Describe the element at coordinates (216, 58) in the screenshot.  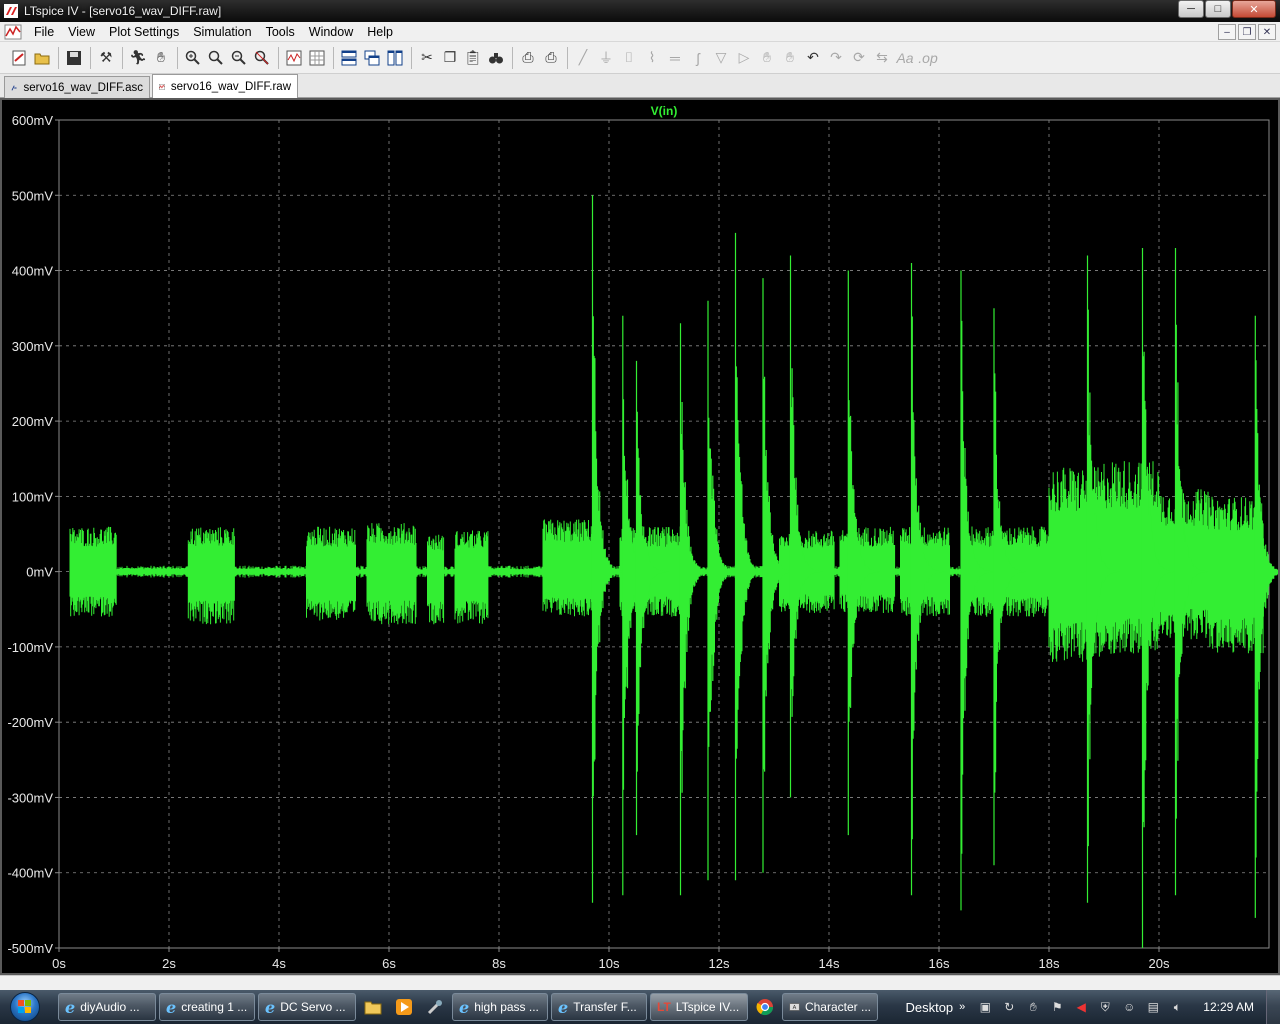
I see `zoom-area-icon` at that location.